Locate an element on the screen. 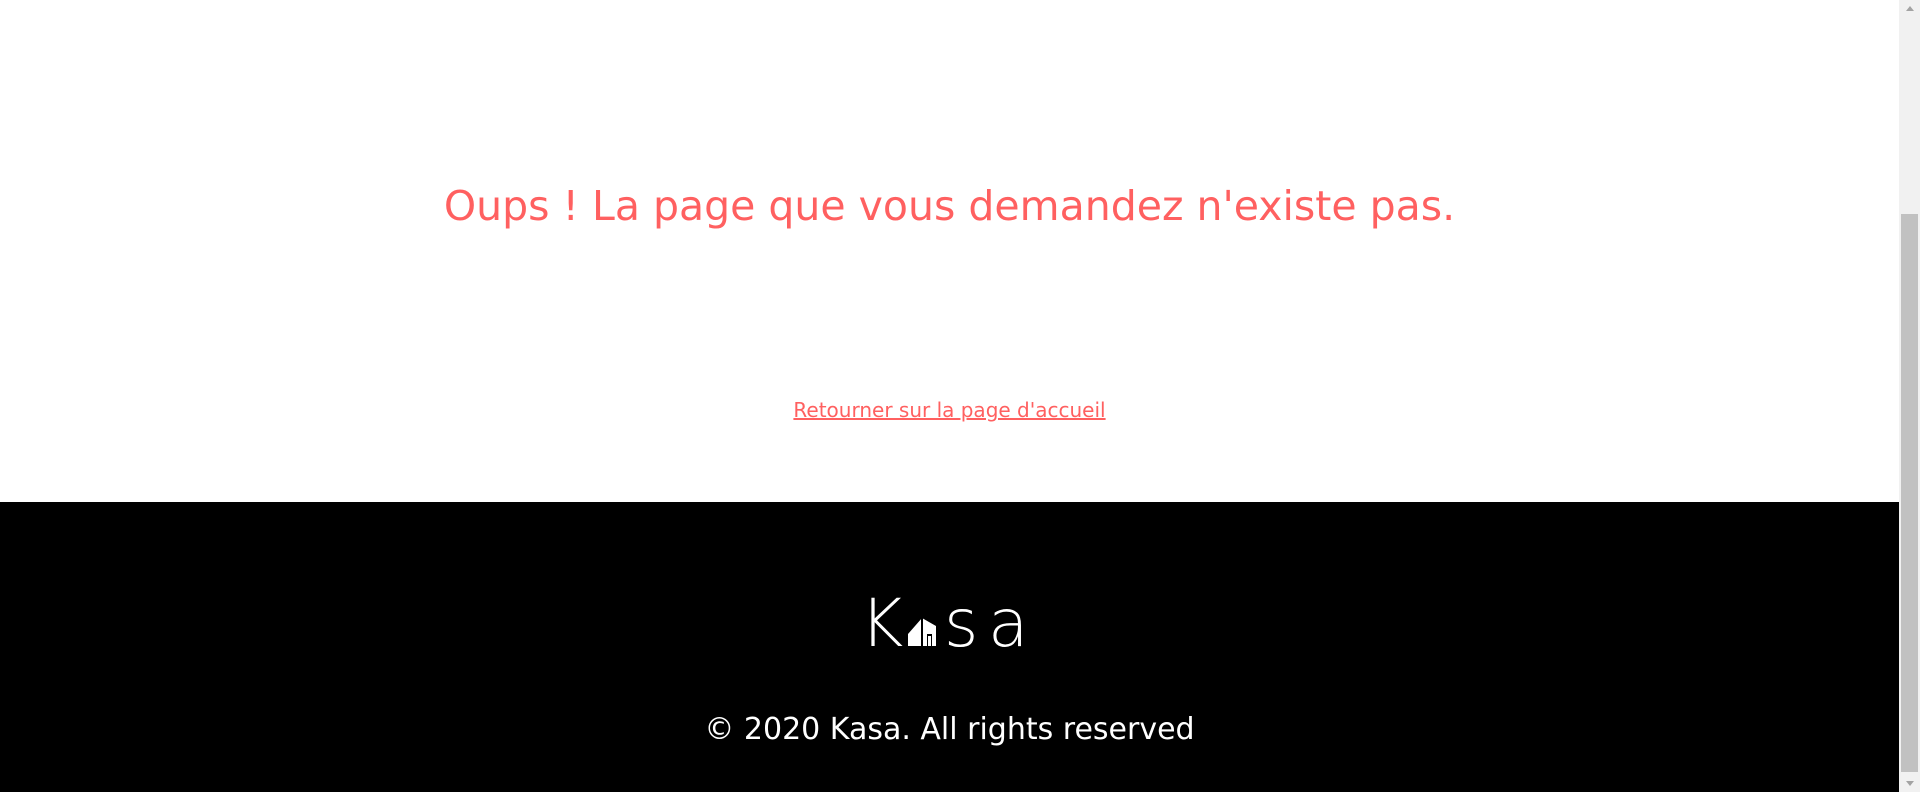  logo-letter-s: s is located at coordinates (961, 622).